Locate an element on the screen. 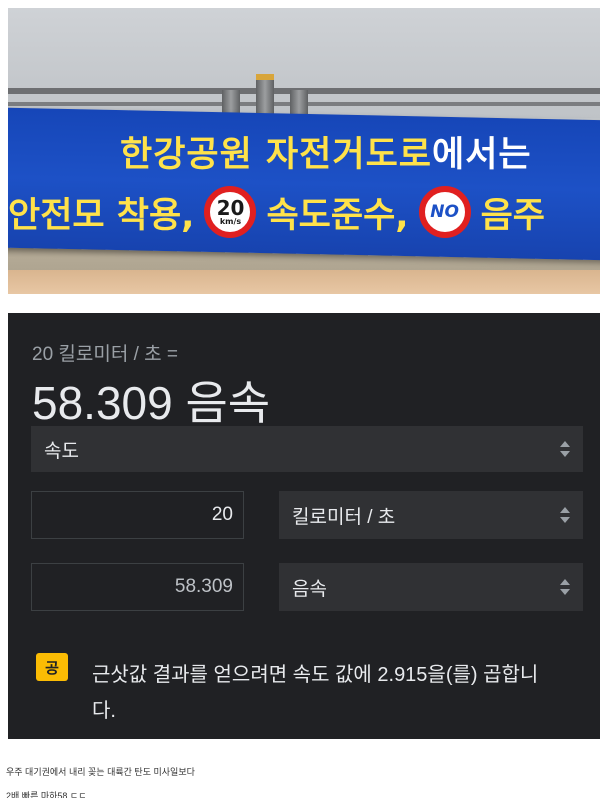  input-value: 20 is located at coordinates (222, 514).